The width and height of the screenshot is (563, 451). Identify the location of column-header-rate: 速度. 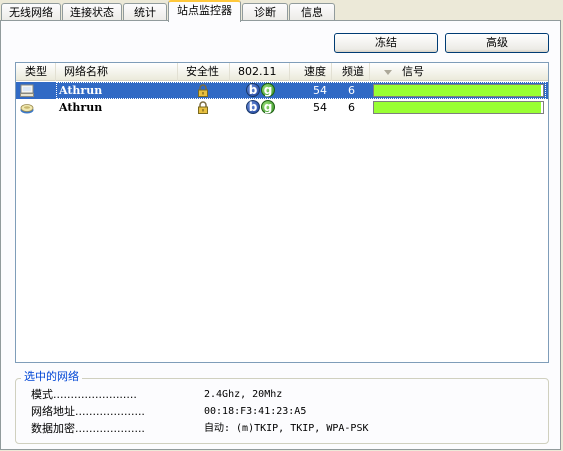
(311, 72).